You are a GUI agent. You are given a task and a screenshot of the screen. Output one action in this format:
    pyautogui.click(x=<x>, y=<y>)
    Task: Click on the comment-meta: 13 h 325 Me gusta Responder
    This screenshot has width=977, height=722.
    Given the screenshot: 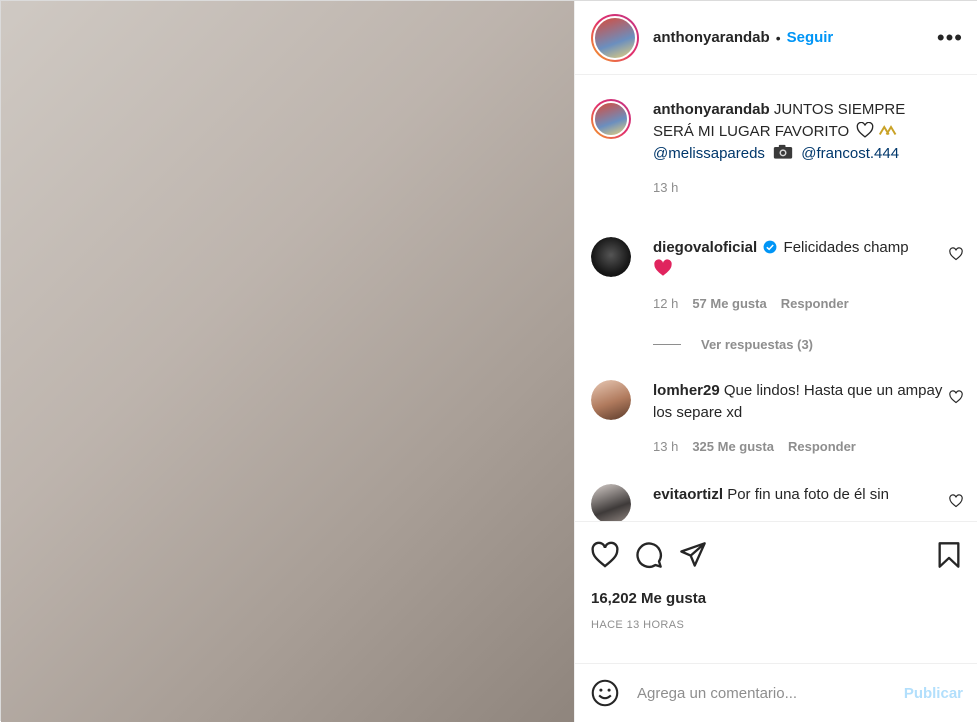 What is the action you would take?
    pyautogui.click(x=798, y=447)
    